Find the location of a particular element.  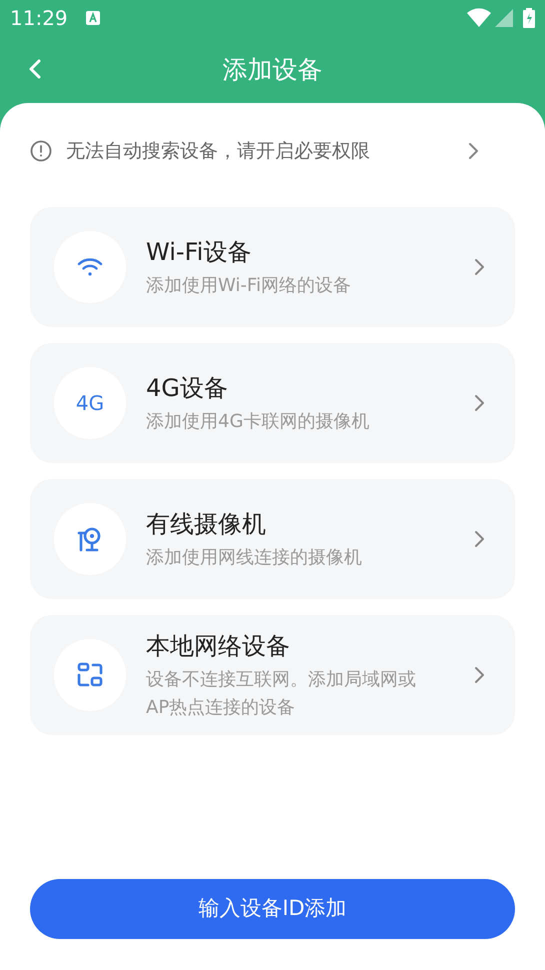

notice-text: 无法自动搜索设备，请开启必要权限 is located at coordinates (218, 151).